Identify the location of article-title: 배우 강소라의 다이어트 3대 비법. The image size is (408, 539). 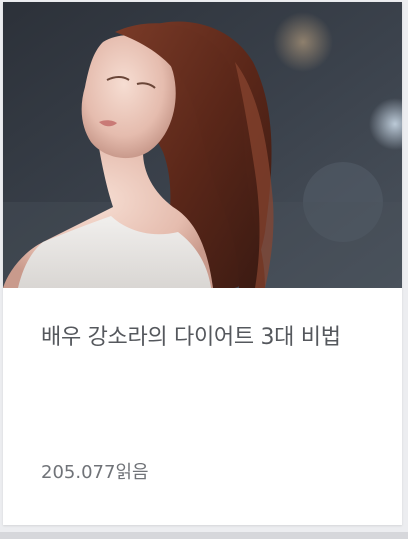
(206, 338).